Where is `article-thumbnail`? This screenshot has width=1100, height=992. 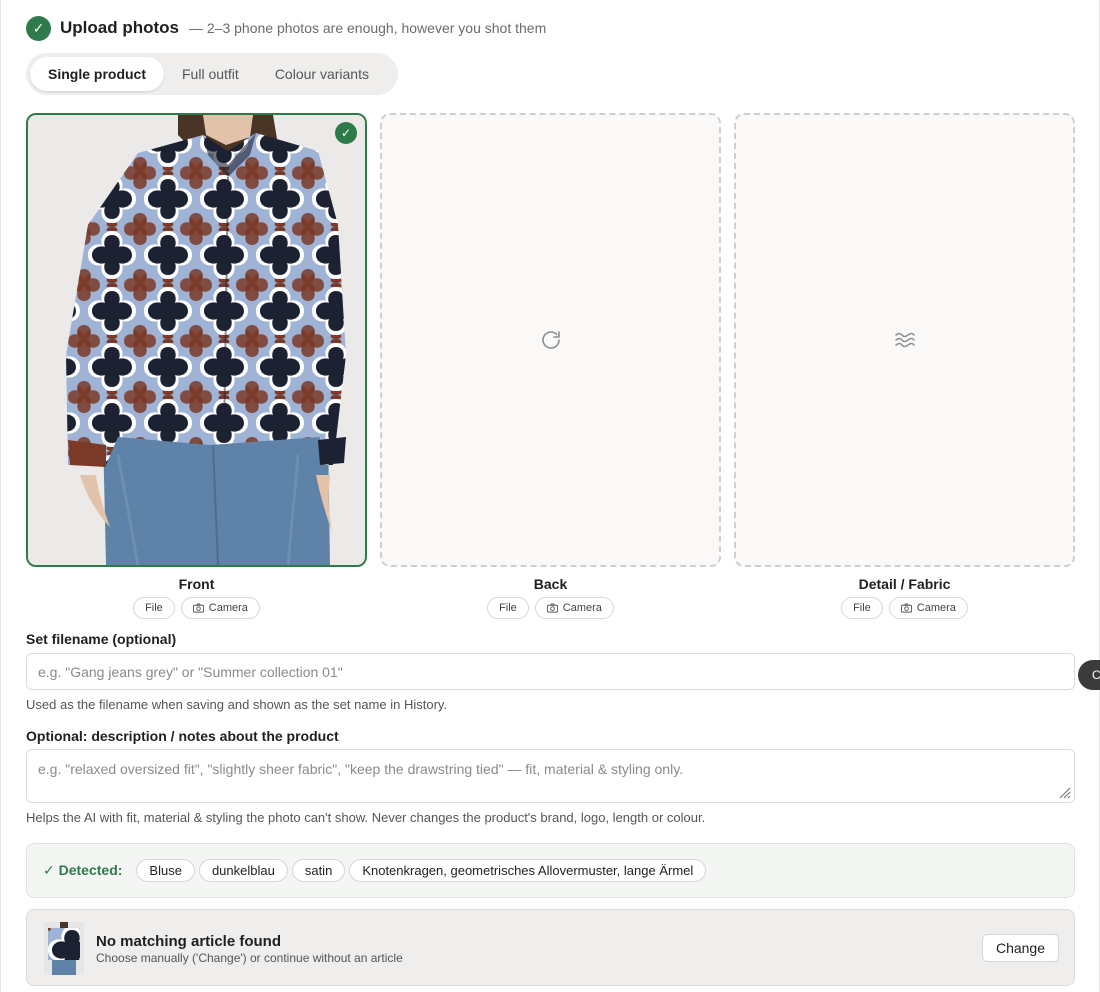
article-thumbnail is located at coordinates (64, 948).